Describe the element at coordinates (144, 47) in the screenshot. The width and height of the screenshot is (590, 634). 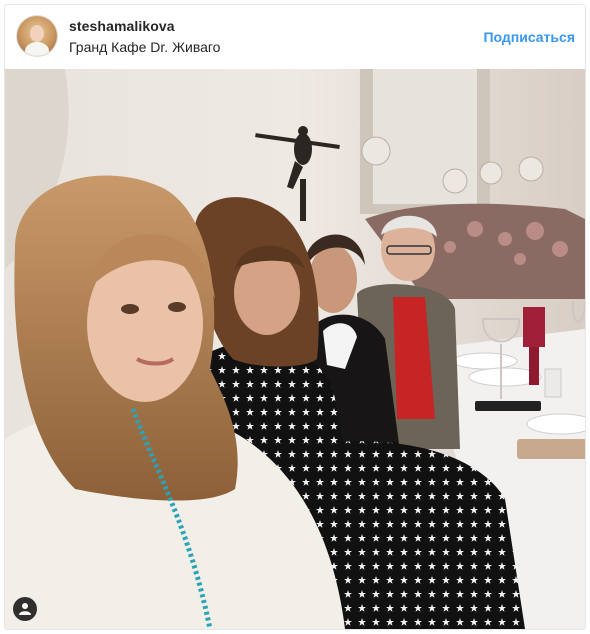
I see `location-link: Гранд Кафе Dr. Живаго` at that location.